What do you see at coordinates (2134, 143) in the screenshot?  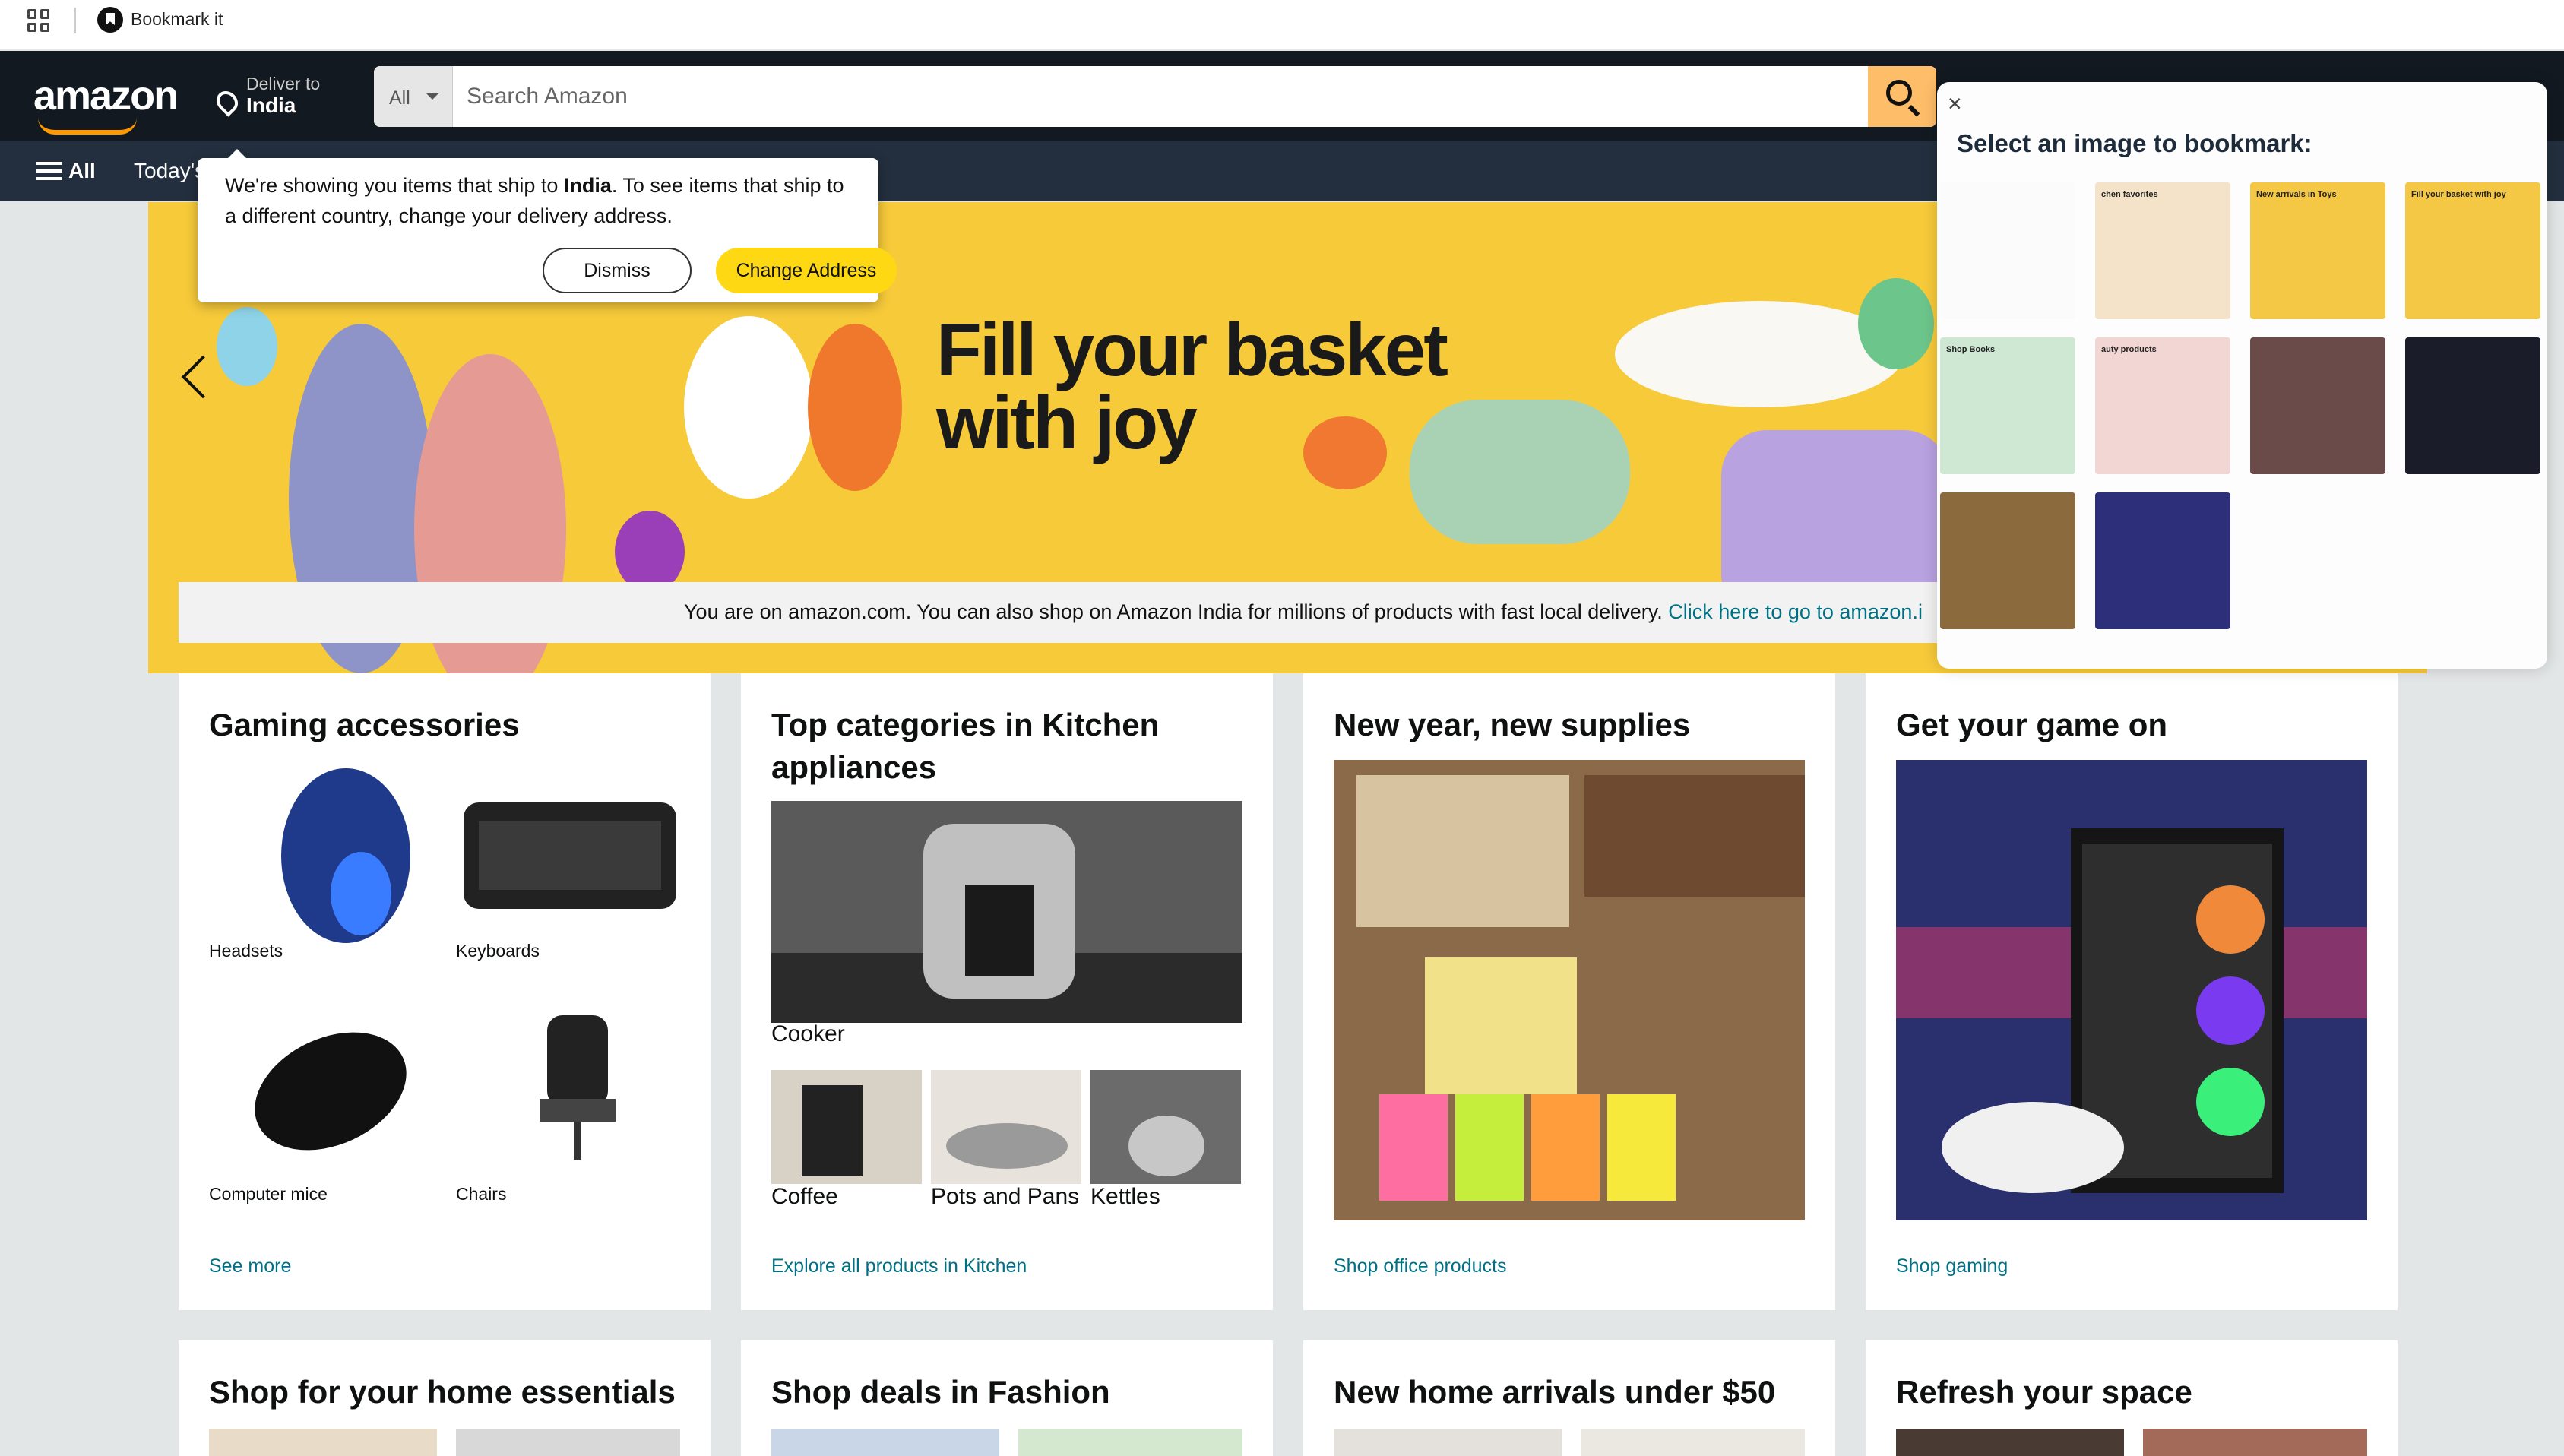 I see `bookmark-panel-title: Select an image to bookmark:` at bounding box center [2134, 143].